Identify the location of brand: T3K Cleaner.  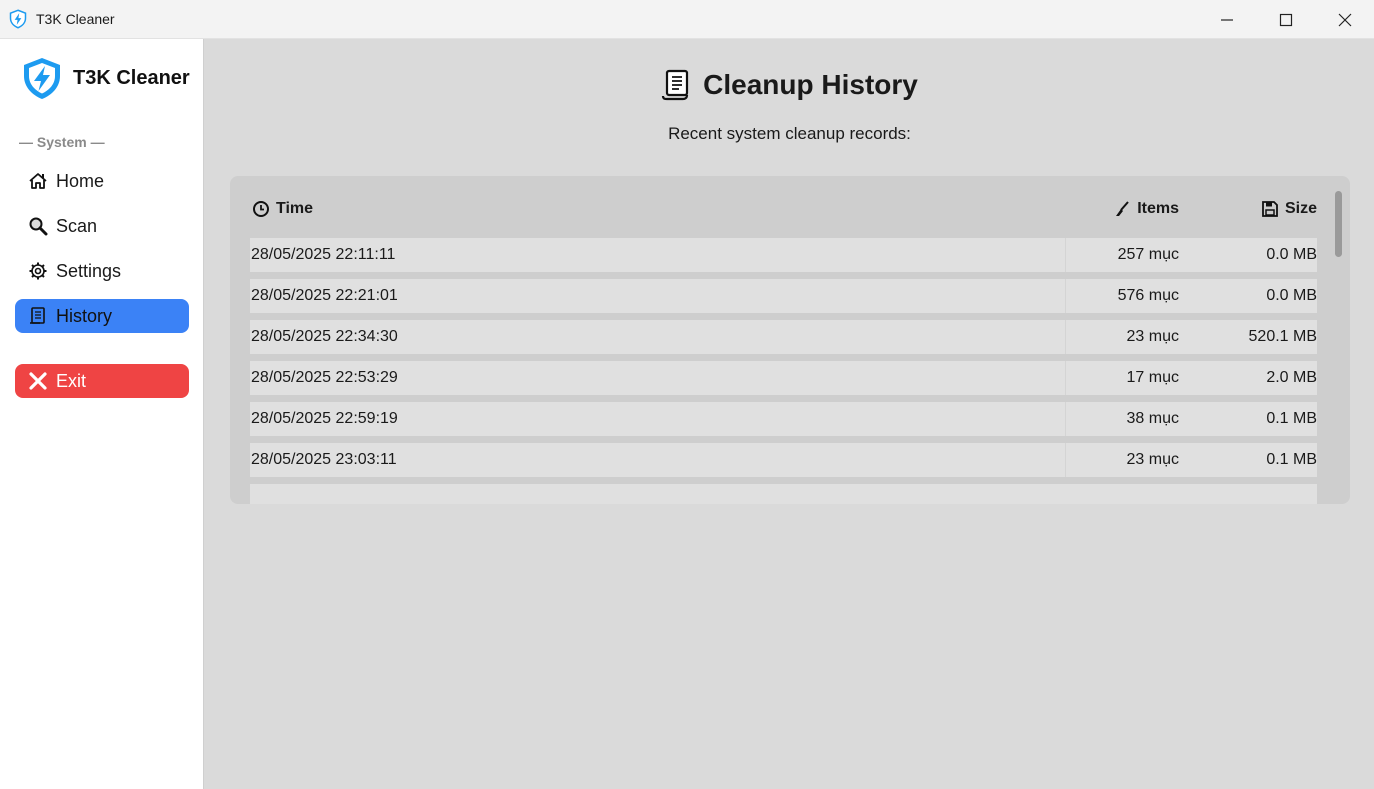
(105, 78).